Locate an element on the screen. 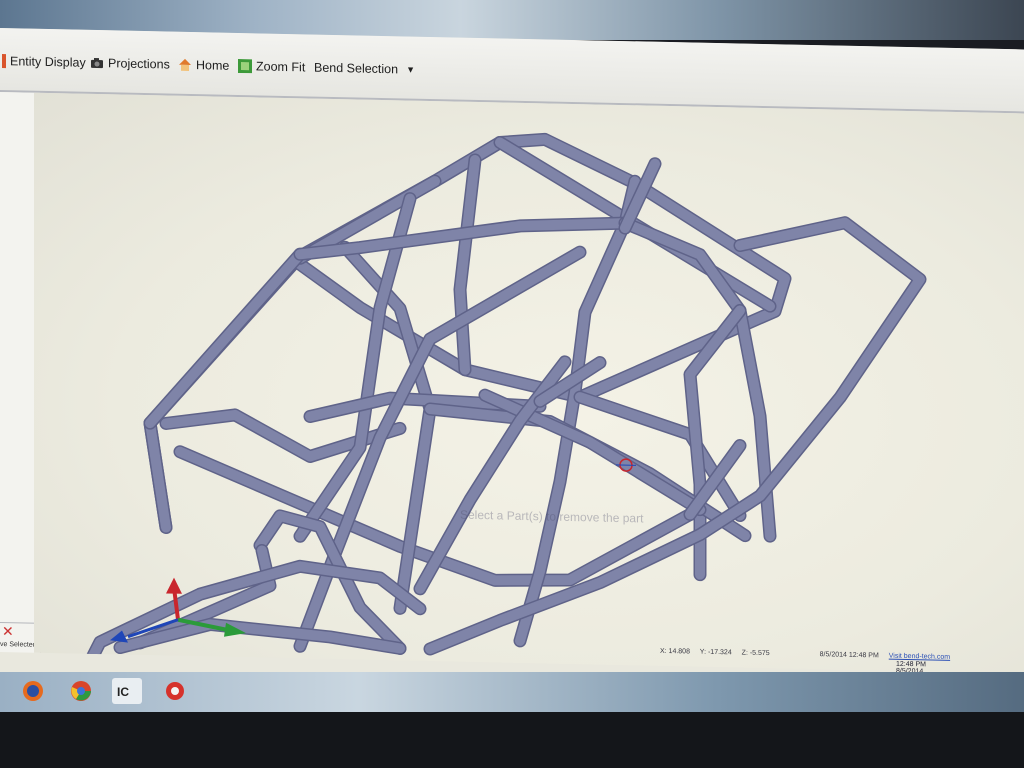 The width and height of the screenshot is (1024, 768). home-button: Home is located at coordinates (203, 65).